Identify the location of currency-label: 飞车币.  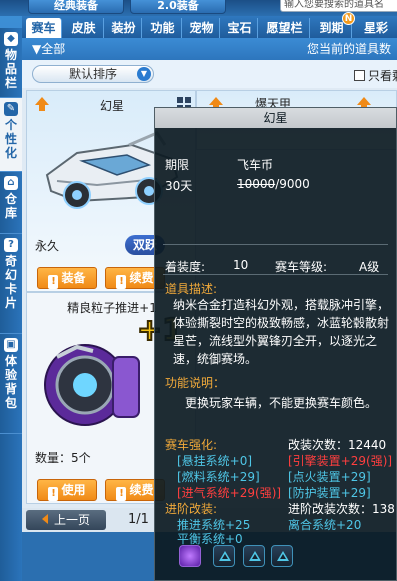
(255, 165).